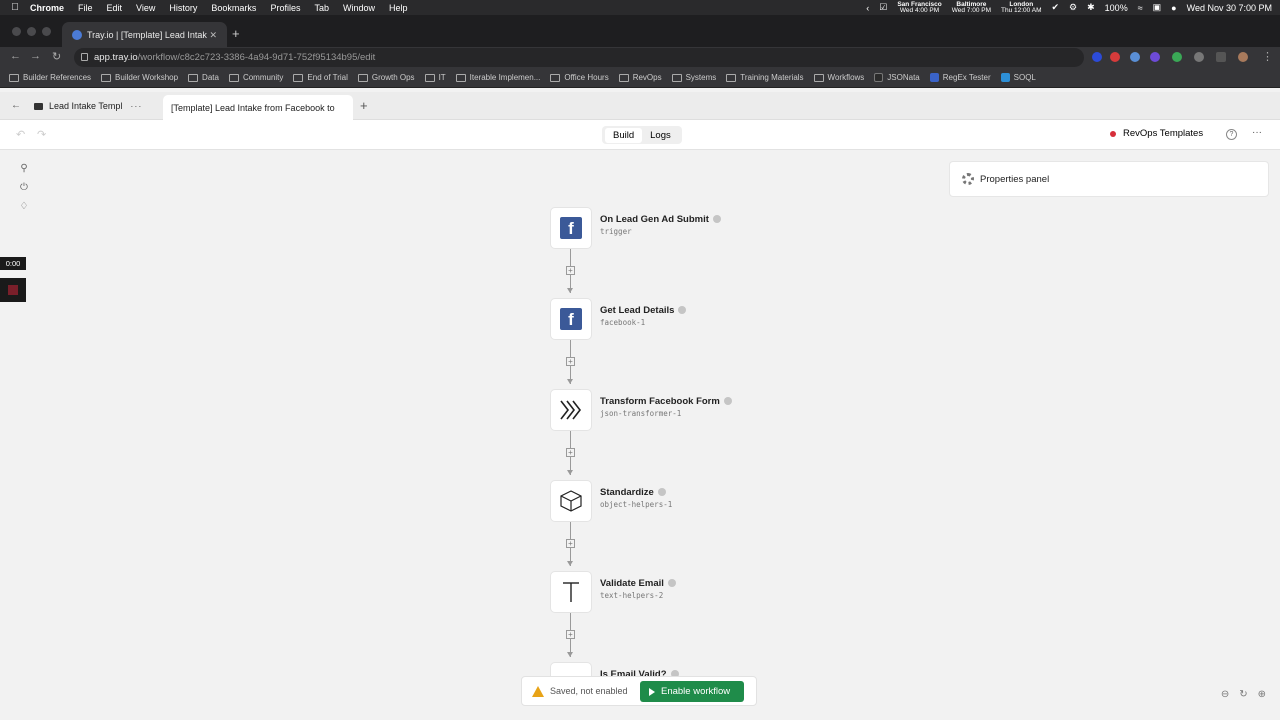 The height and width of the screenshot is (720, 1280). Describe the element at coordinates (285, 8) in the screenshot. I see `menu-profiles: Profiles` at that location.